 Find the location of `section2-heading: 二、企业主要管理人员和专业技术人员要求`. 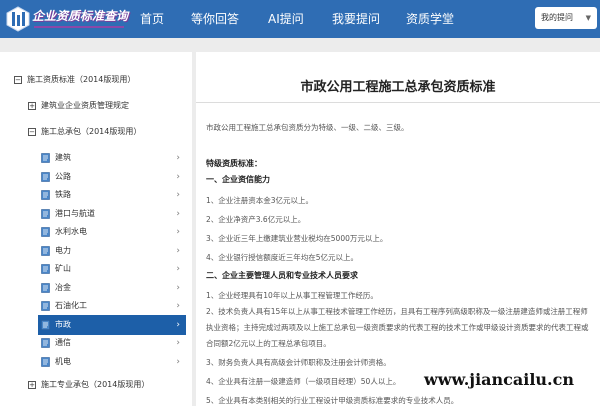

section2-heading: 二、企业主要管理人员和专业技术人员要求 is located at coordinates (282, 275).